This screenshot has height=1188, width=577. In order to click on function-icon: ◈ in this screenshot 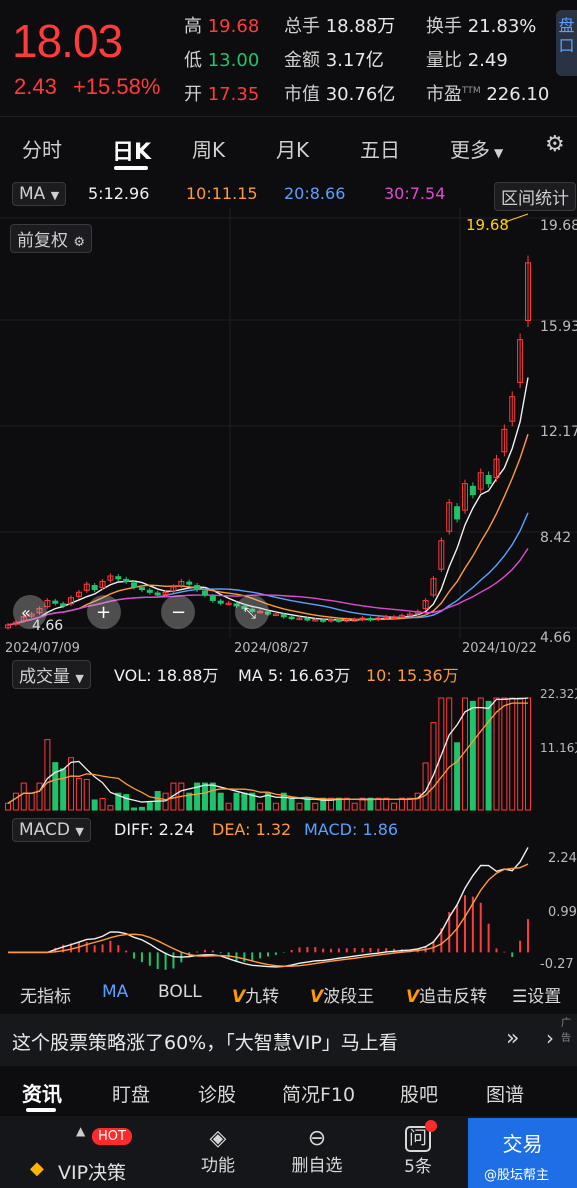, I will do `click(218, 1138)`.